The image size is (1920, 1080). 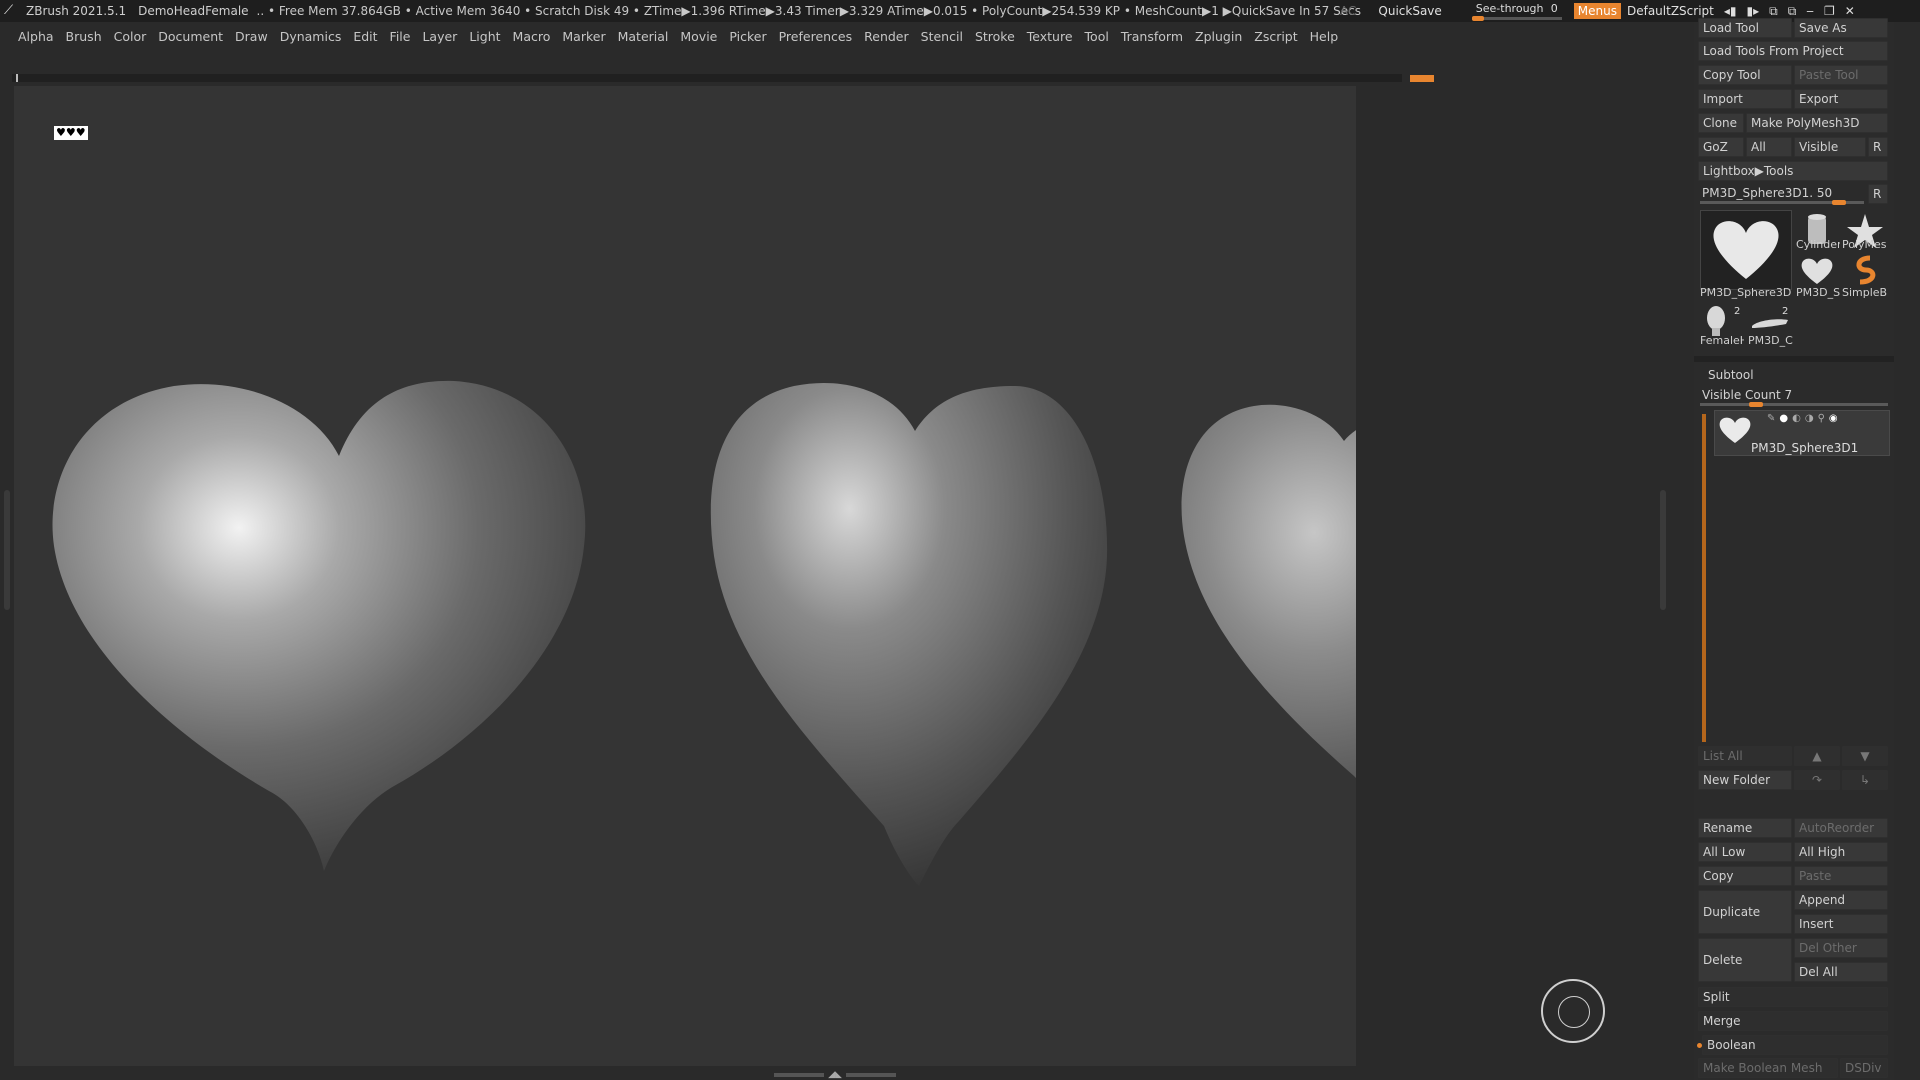 I want to click on polypaint-toggle-icon: ●, so click(x=1783, y=418).